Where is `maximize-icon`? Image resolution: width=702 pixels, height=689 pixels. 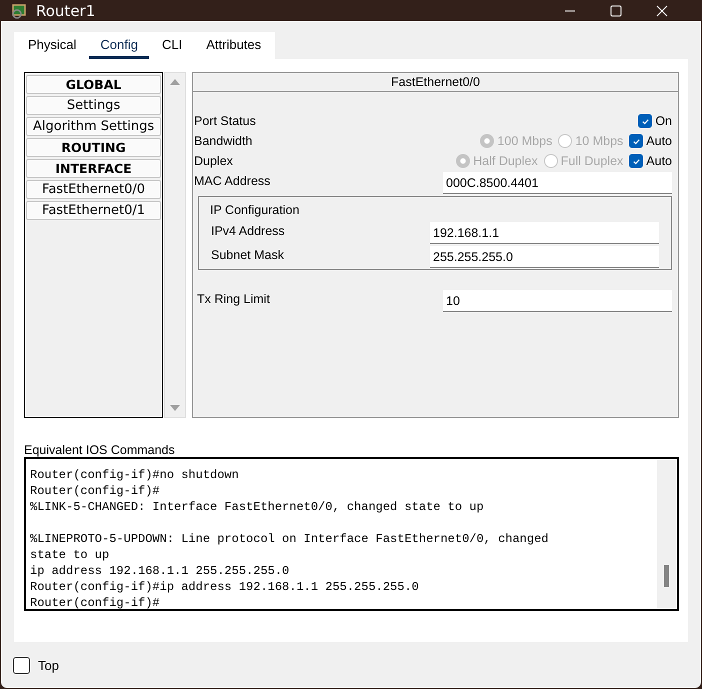 maximize-icon is located at coordinates (616, 10).